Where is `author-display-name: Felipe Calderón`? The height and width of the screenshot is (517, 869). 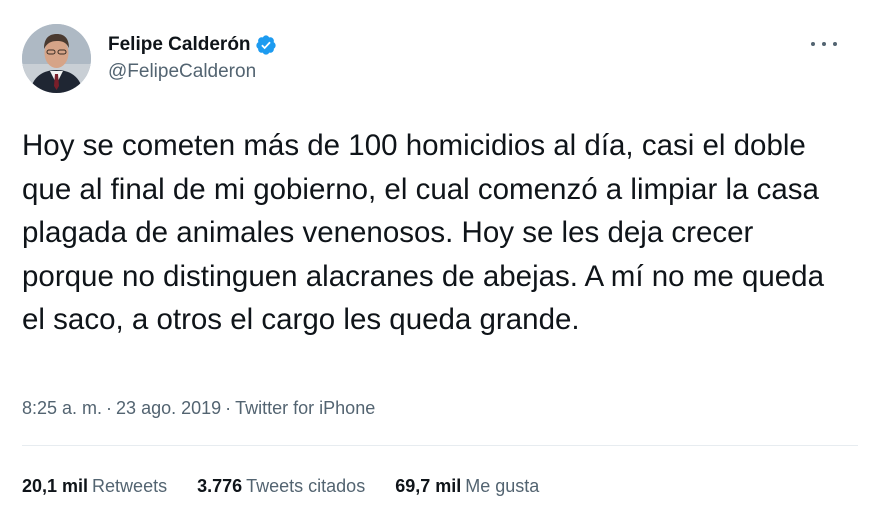
author-display-name: Felipe Calderón is located at coordinates (179, 45).